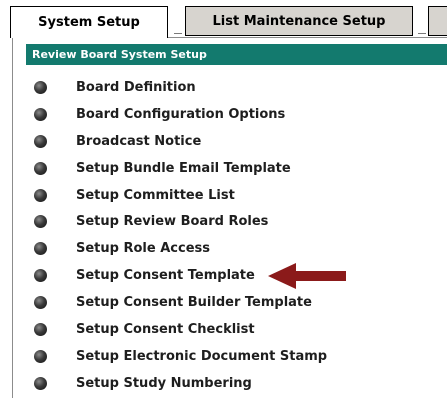 This screenshot has height=398, width=447. I want to click on menu-item-label: Setup Bundle Email Template, so click(183, 168).